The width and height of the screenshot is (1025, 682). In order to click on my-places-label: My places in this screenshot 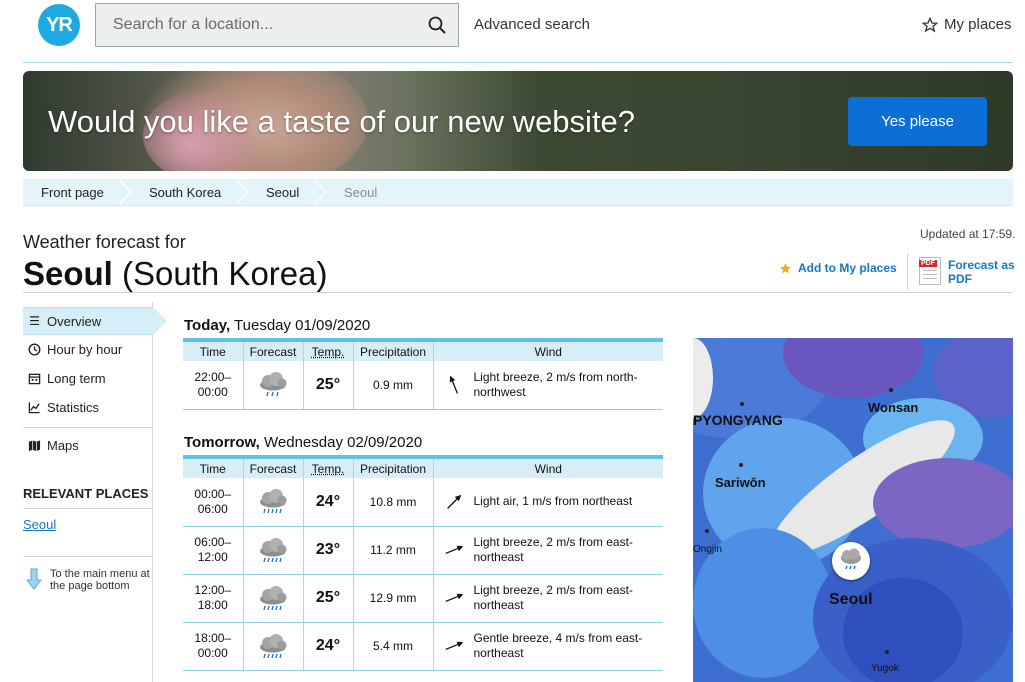, I will do `click(978, 24)`.